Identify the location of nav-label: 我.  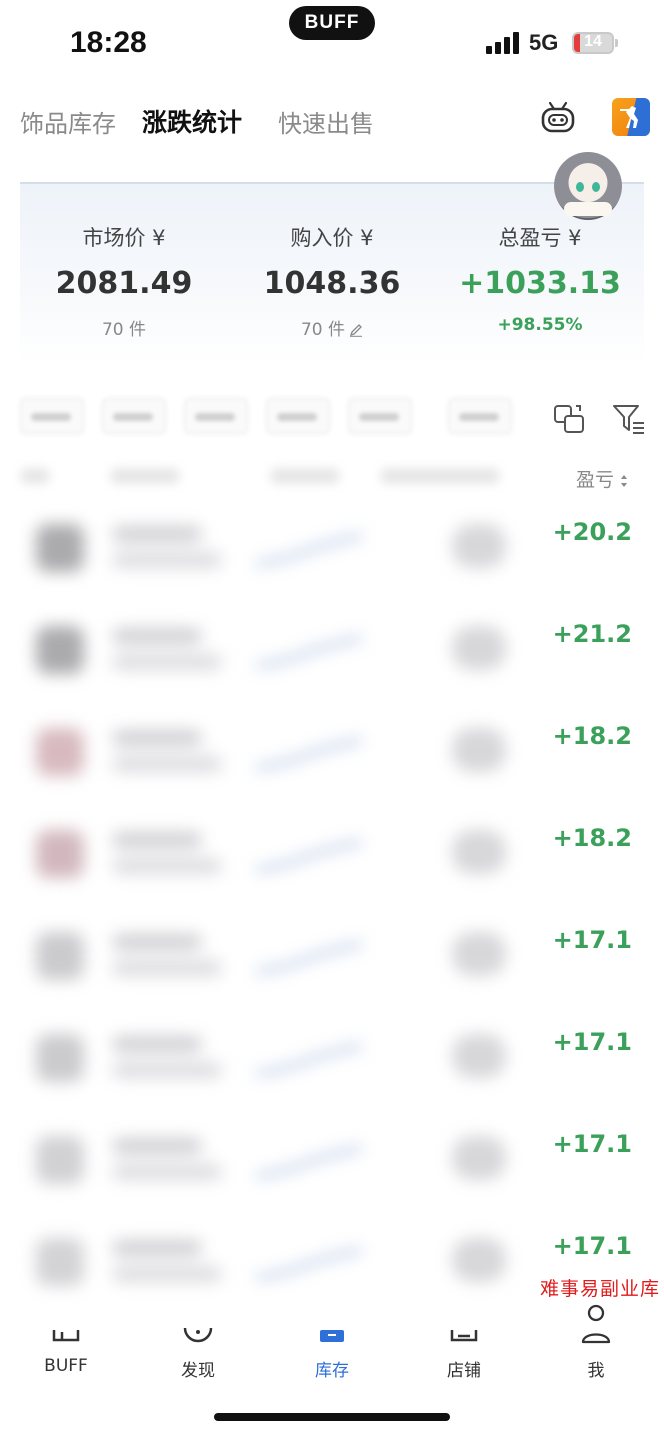
(596, 1371).